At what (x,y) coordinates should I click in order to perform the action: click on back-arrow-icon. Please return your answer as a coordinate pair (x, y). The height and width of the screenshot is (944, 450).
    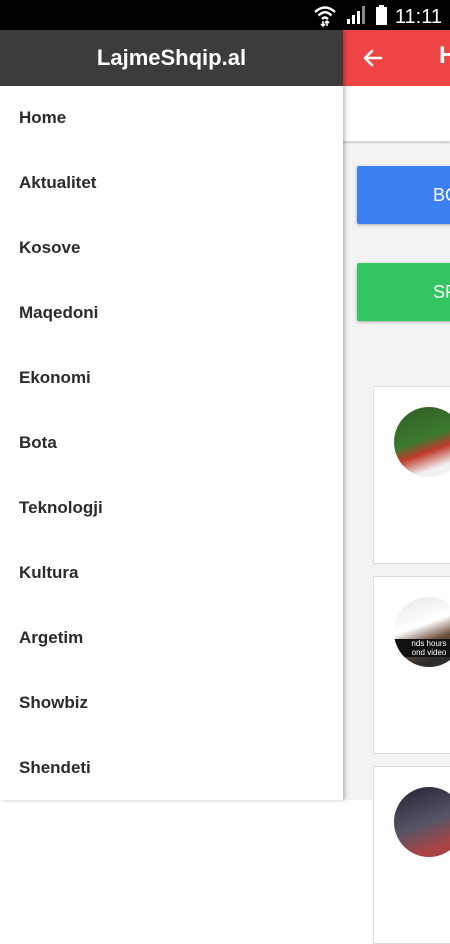
    Looking at the image, I should click on (373, 60).